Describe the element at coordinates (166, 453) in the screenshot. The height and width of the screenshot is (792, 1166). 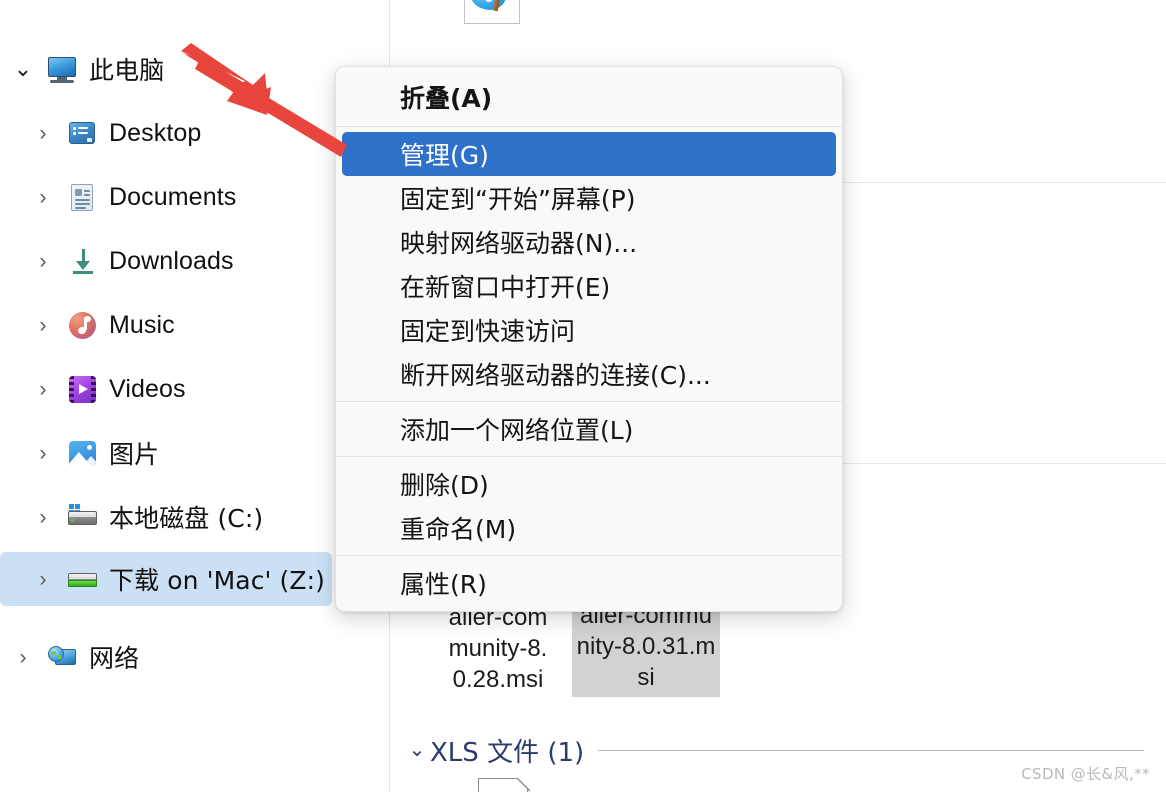
I see `sidebar-item-pictures: › 图片` at that location.